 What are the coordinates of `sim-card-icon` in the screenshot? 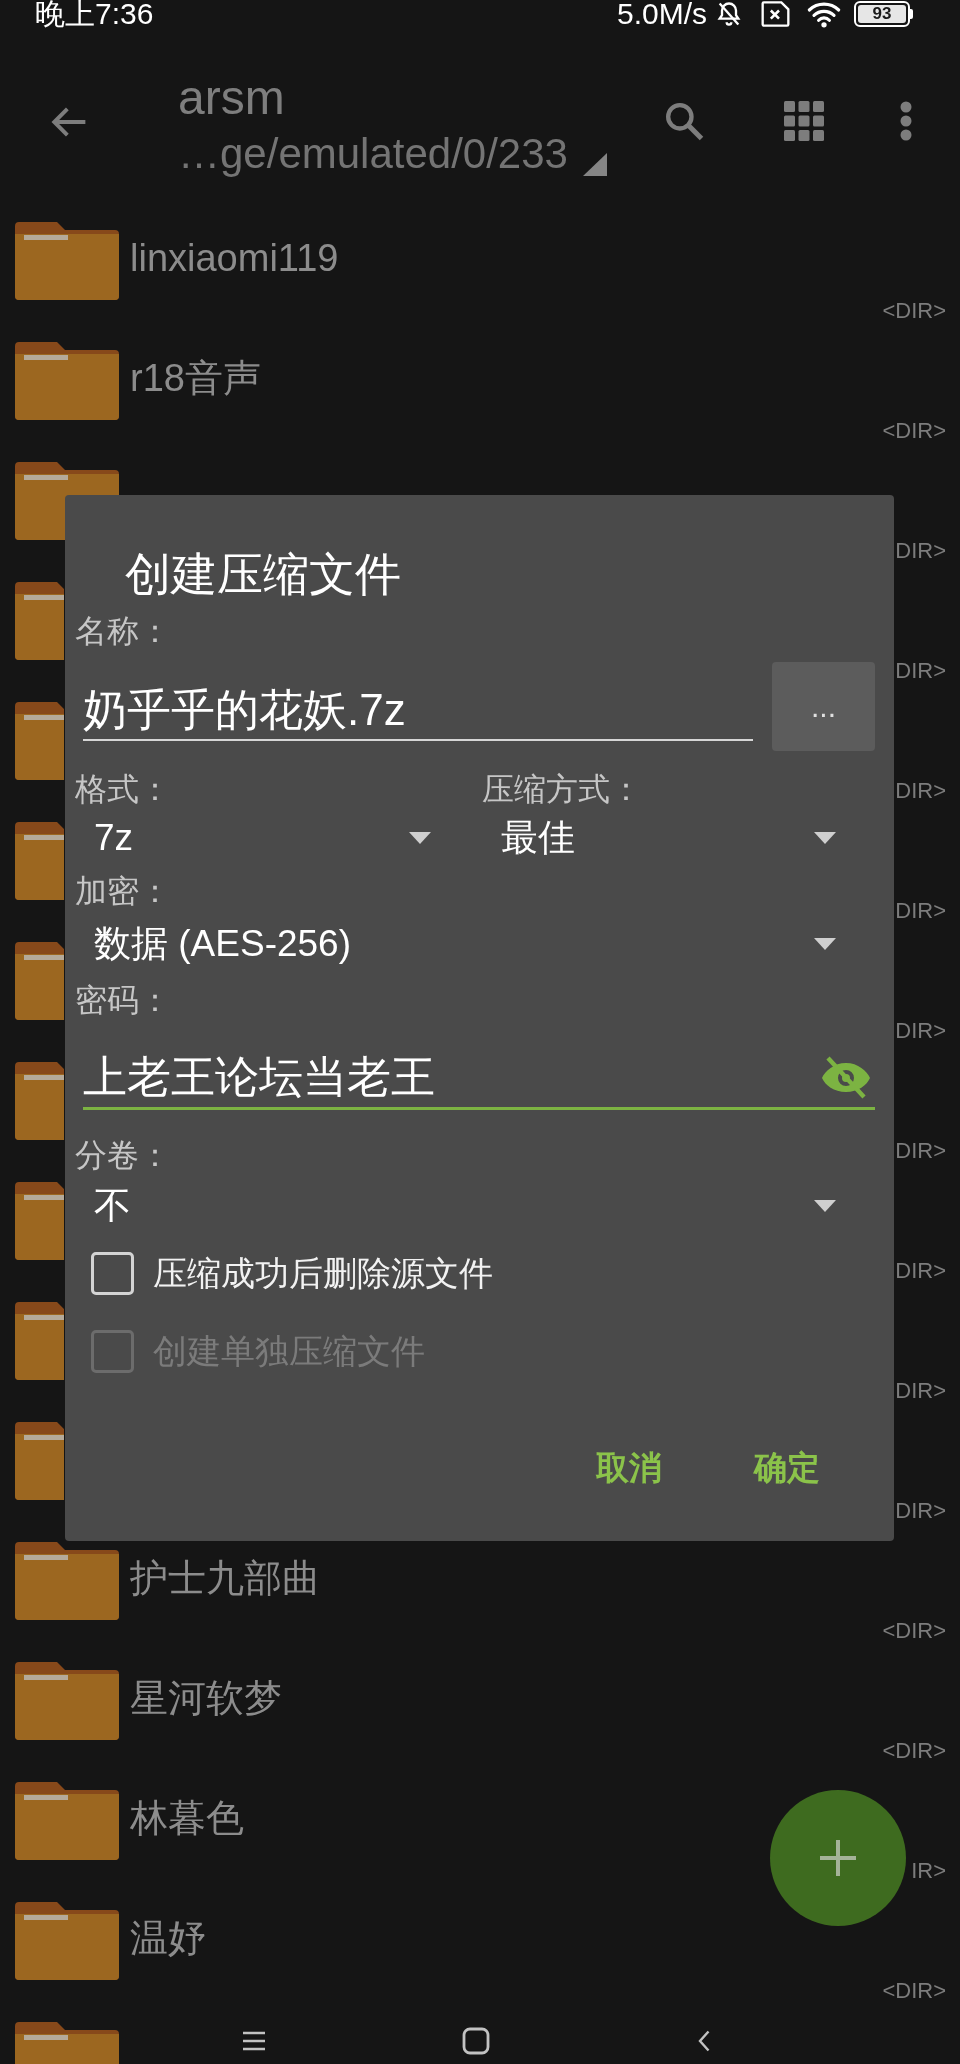 It's located at (775, 14).